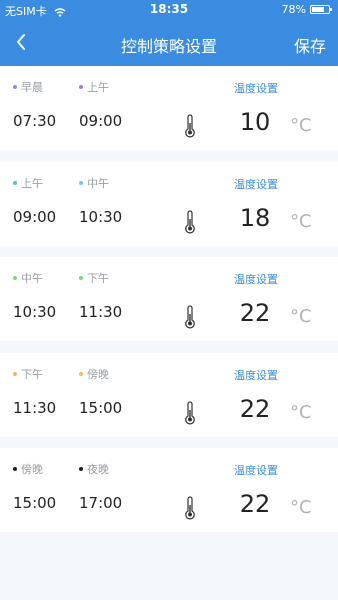  I want to click on start-time: 10:30, so click(34, 312).